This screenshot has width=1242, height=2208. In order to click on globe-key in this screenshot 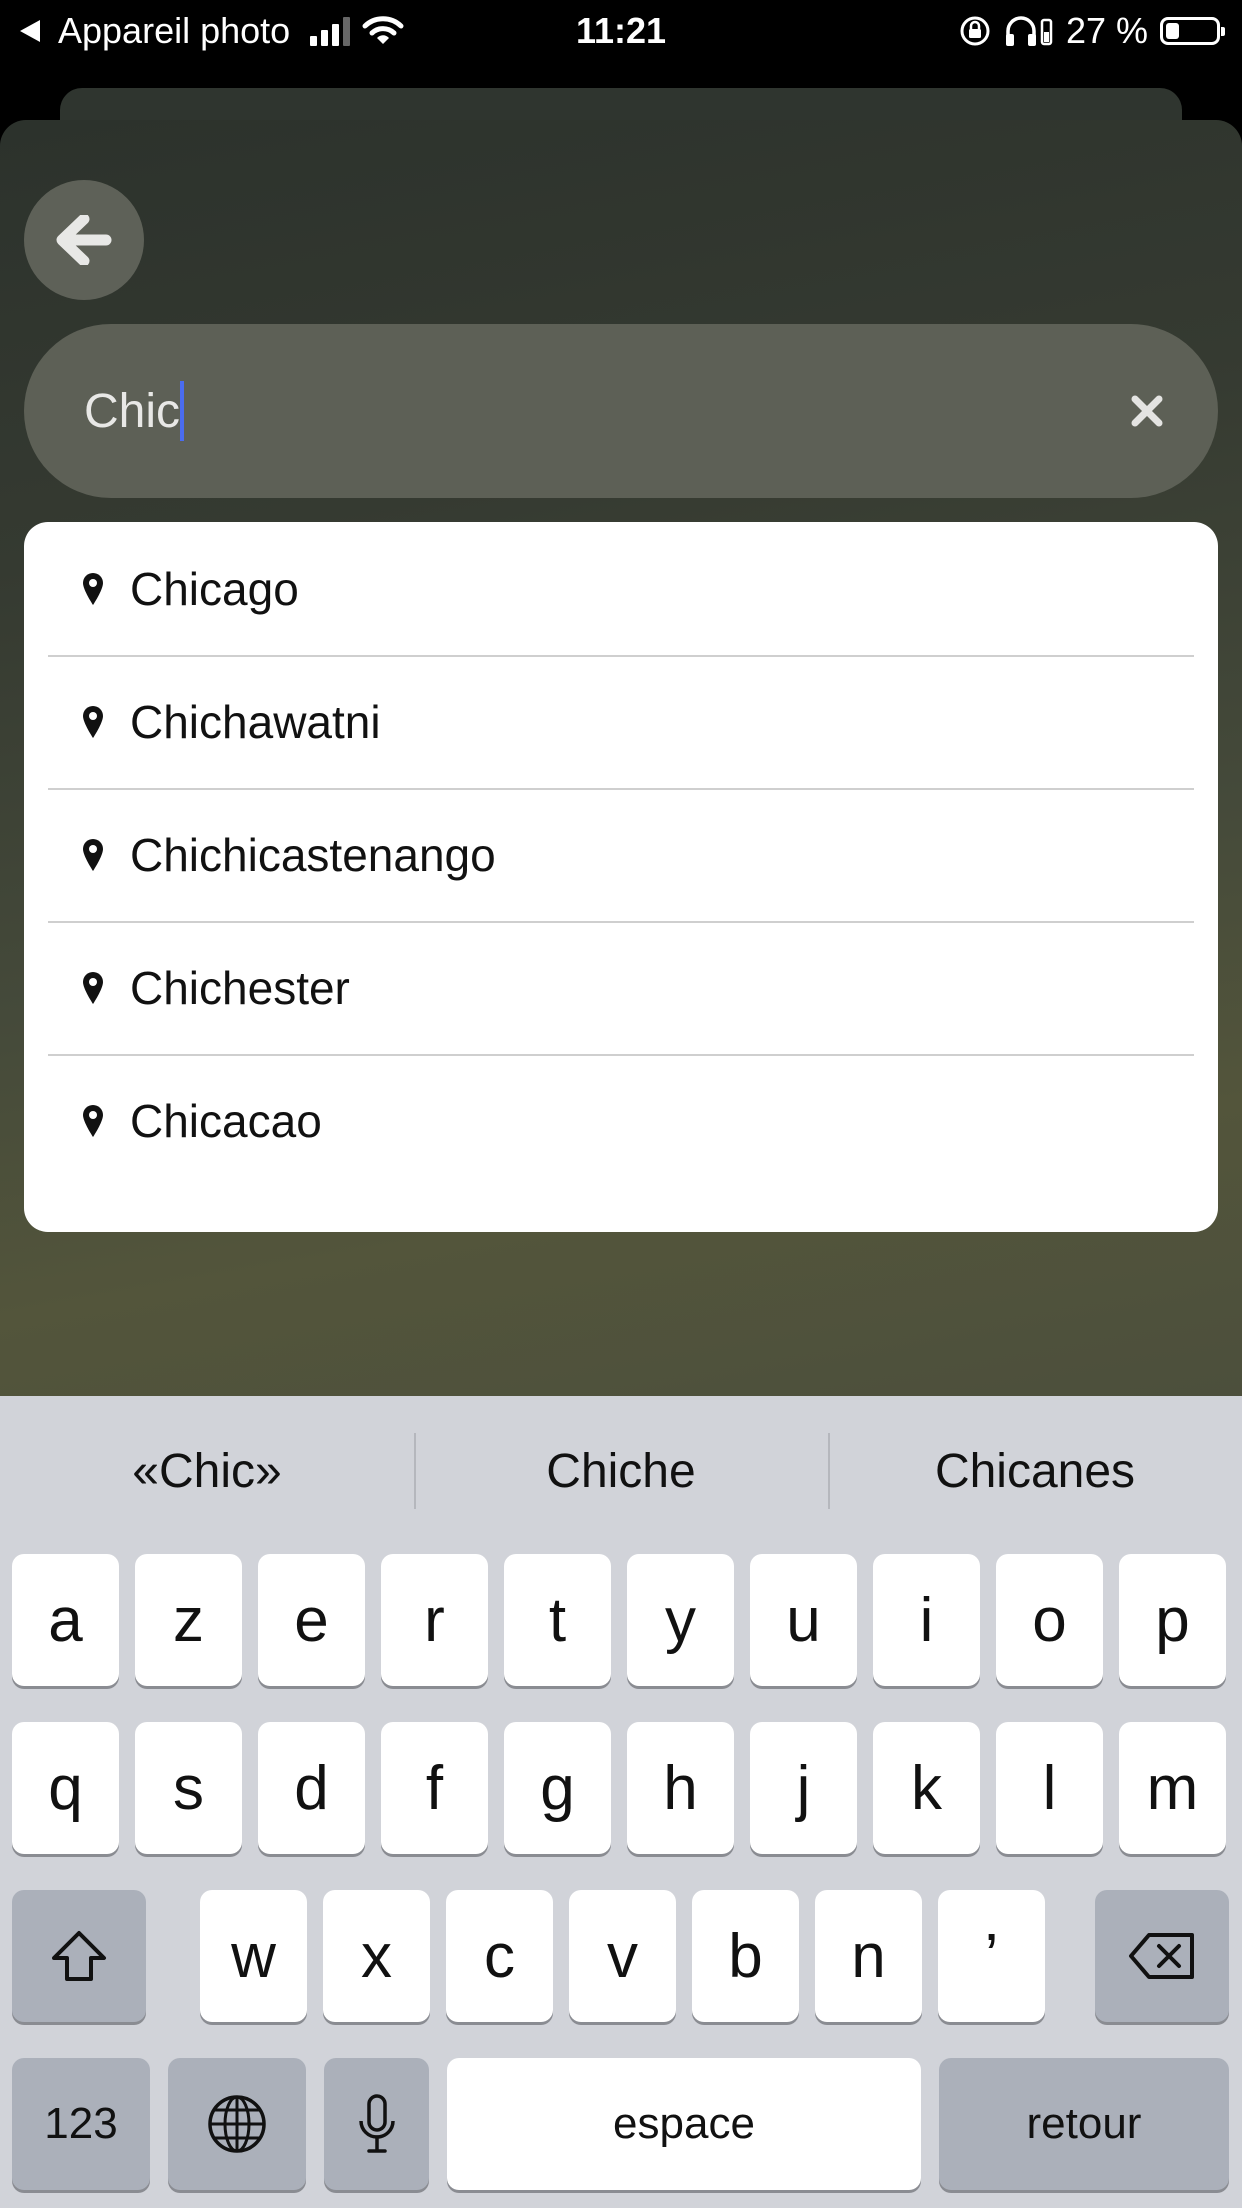, I will do `click(237, 2124)`.